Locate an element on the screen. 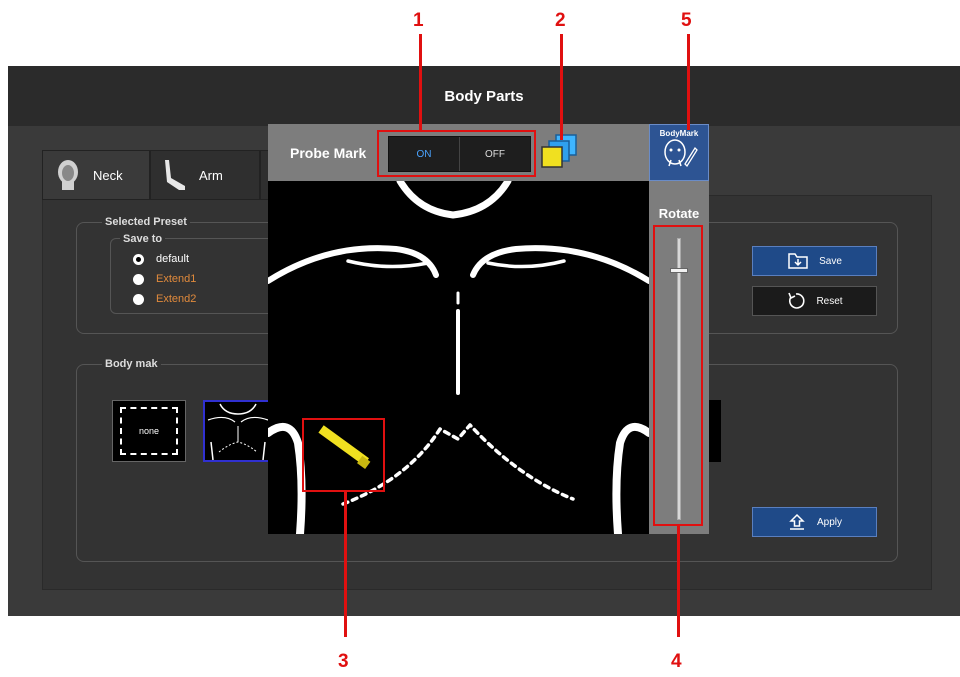  head-edit-icon is located at coordinates (681, 153).